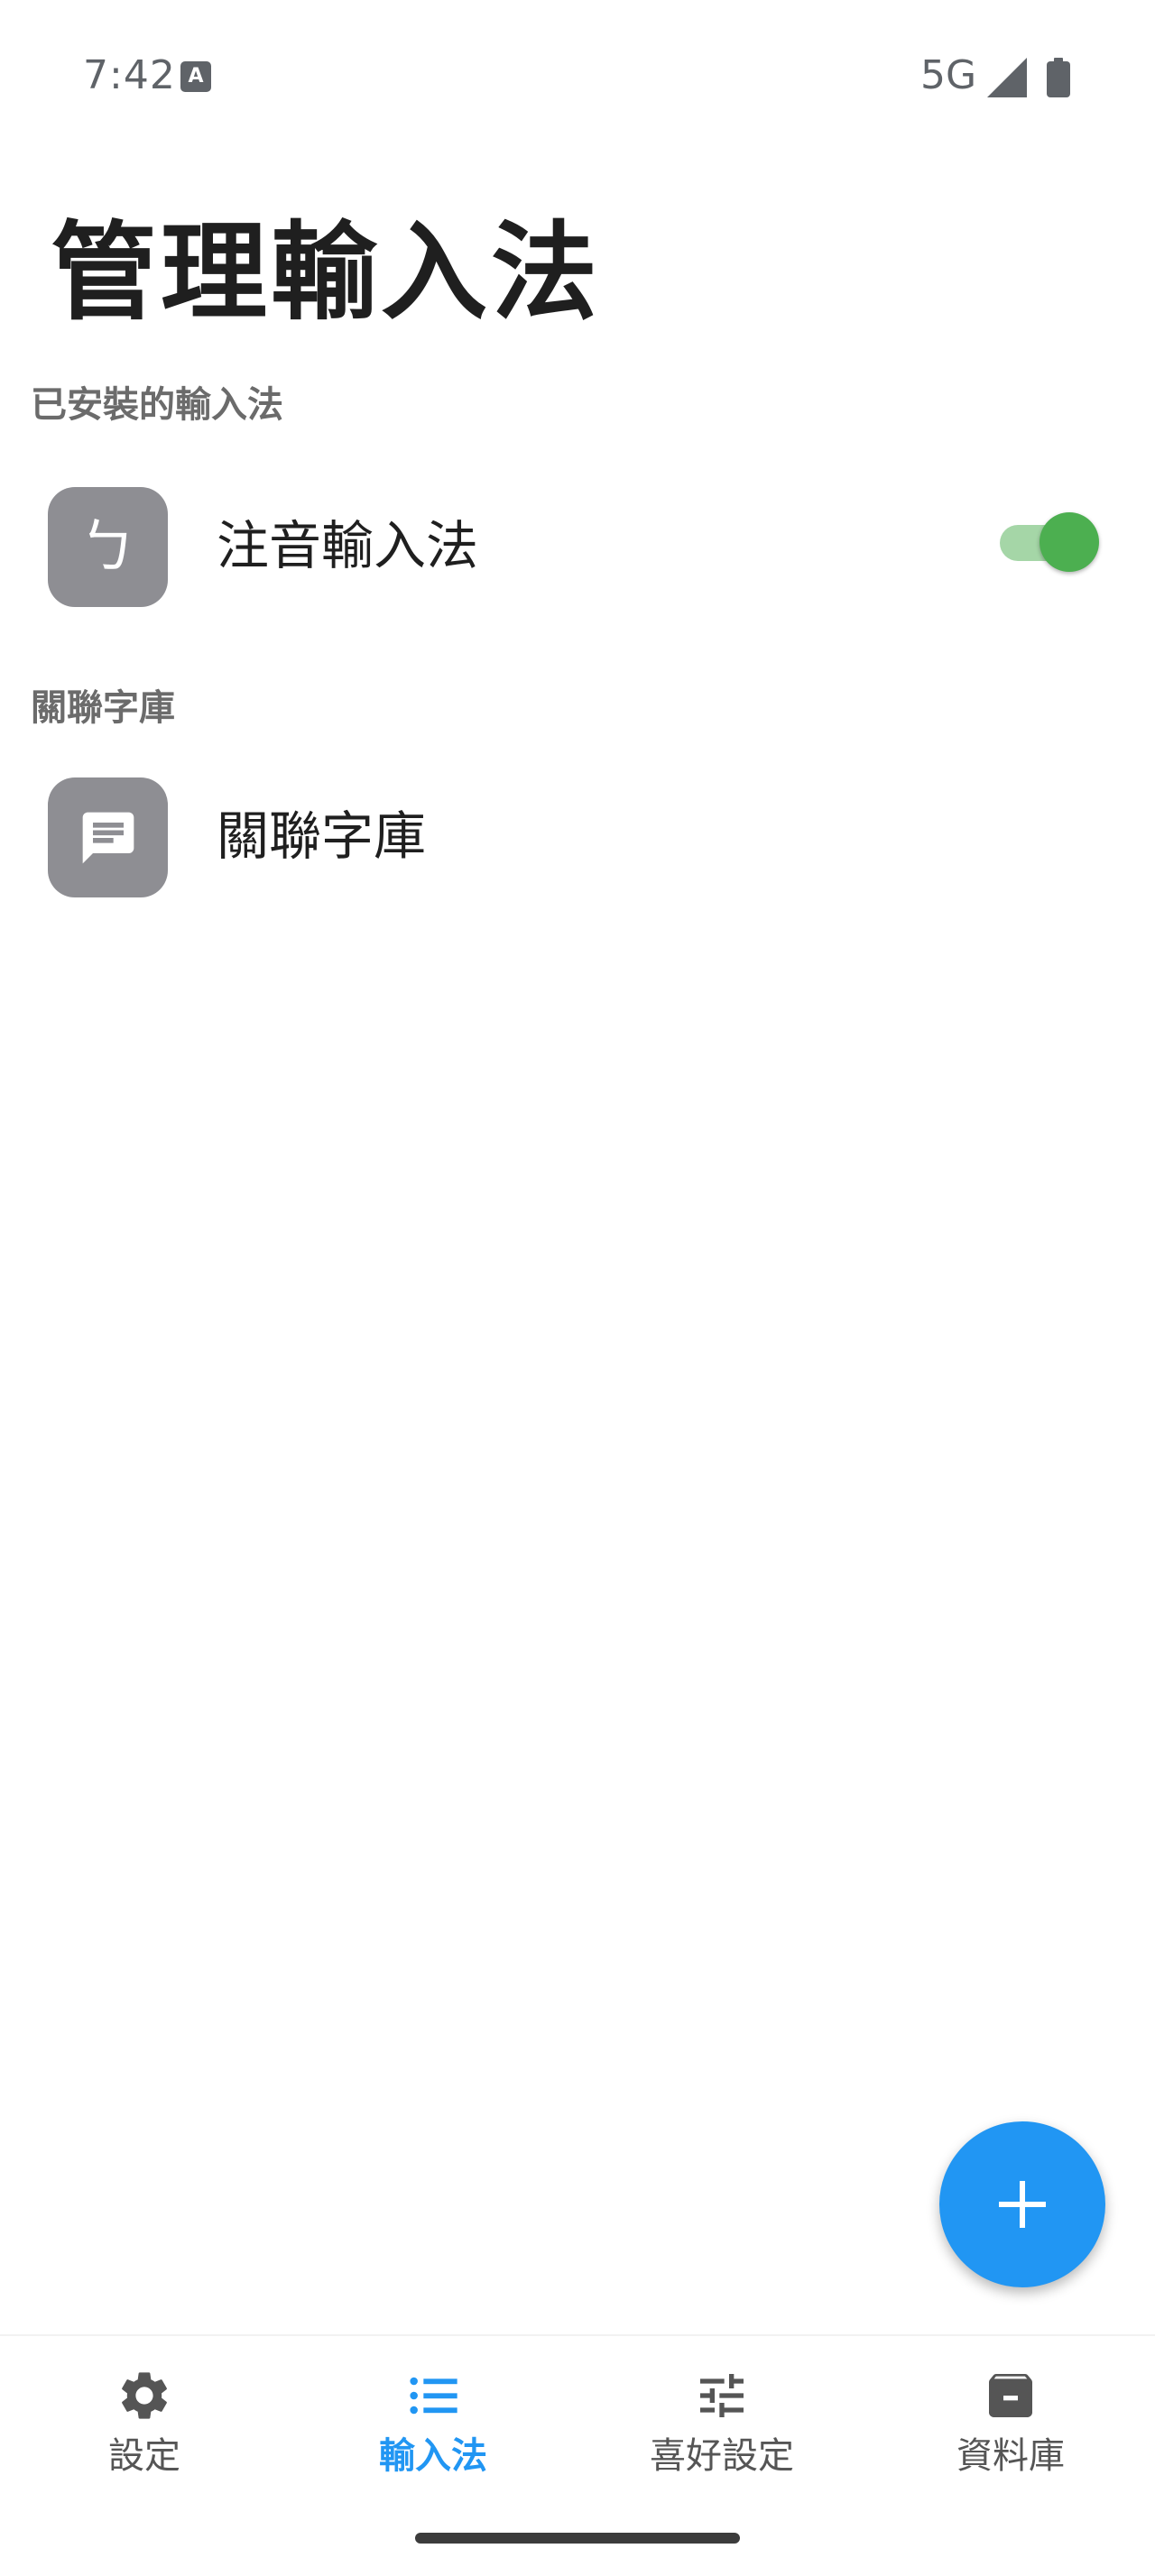 The height and width of the screenshot is (2576, 1155). What do you see at coordinates (433, 2421) in the screenshot?
I see `nav-item-input-methods: 輸入法` at bounding box center [433, 2421].